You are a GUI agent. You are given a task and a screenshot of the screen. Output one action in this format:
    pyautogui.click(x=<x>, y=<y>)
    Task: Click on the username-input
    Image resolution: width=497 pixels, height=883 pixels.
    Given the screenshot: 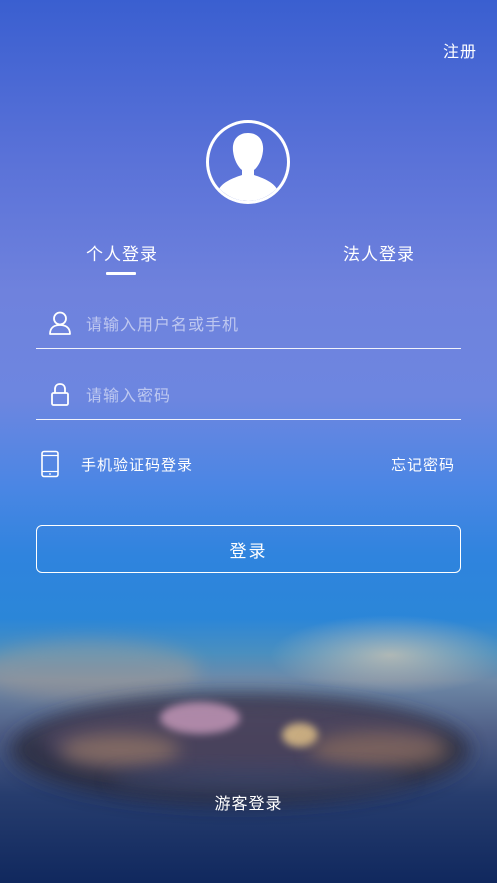 What is the action you would take?
    pyautogui.click(x=266, y=324)
    